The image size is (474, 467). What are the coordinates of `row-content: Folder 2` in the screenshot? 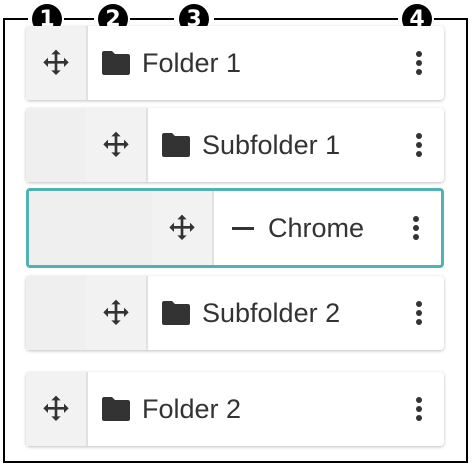 It's located at (241, 409).